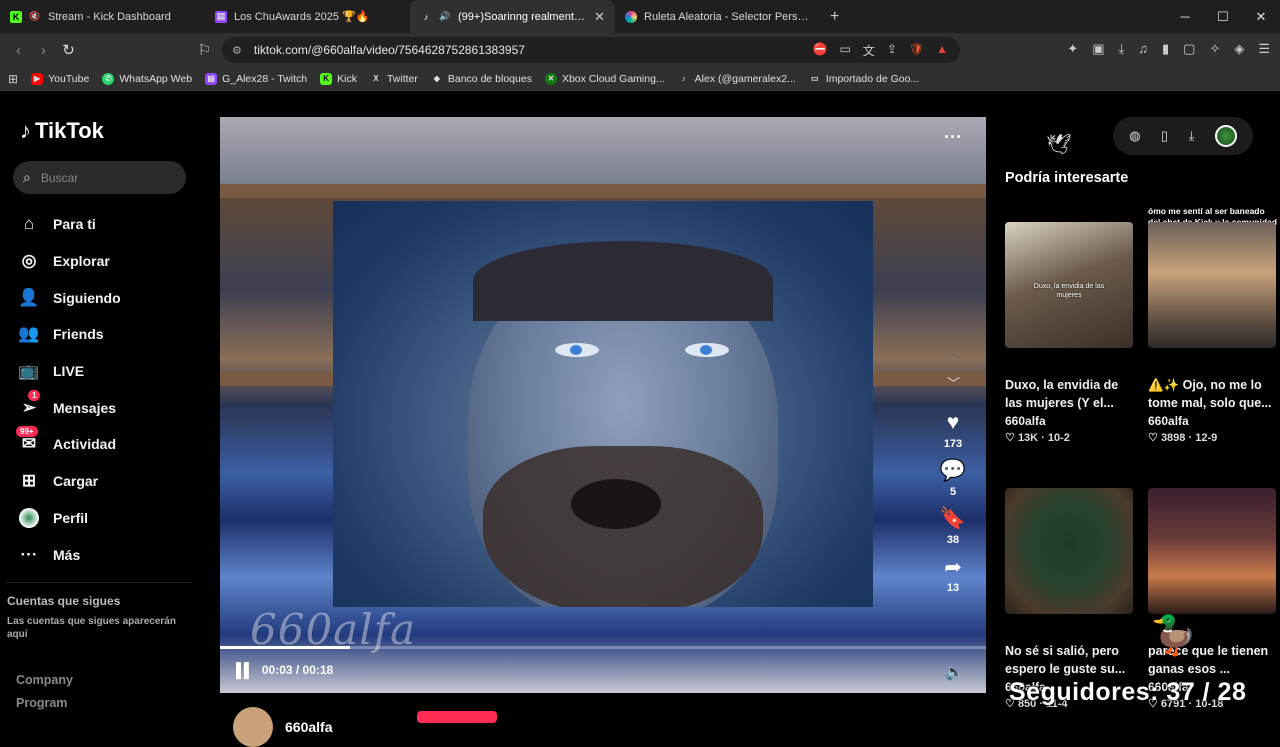 The height and width of the screenshot is (747, 1280). I want to click on bookmark-kick: K Kick, so click(338, 78).